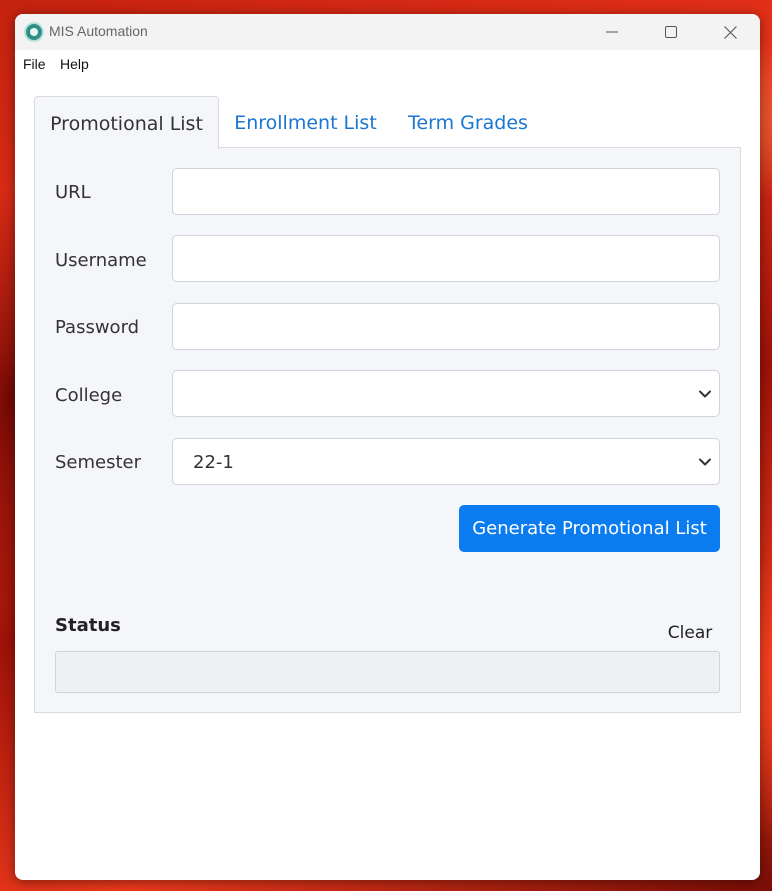  What do you see at coordinates (89, 395) in the screenshot?
I see `college-label: College` at bounding box center [89, 395].